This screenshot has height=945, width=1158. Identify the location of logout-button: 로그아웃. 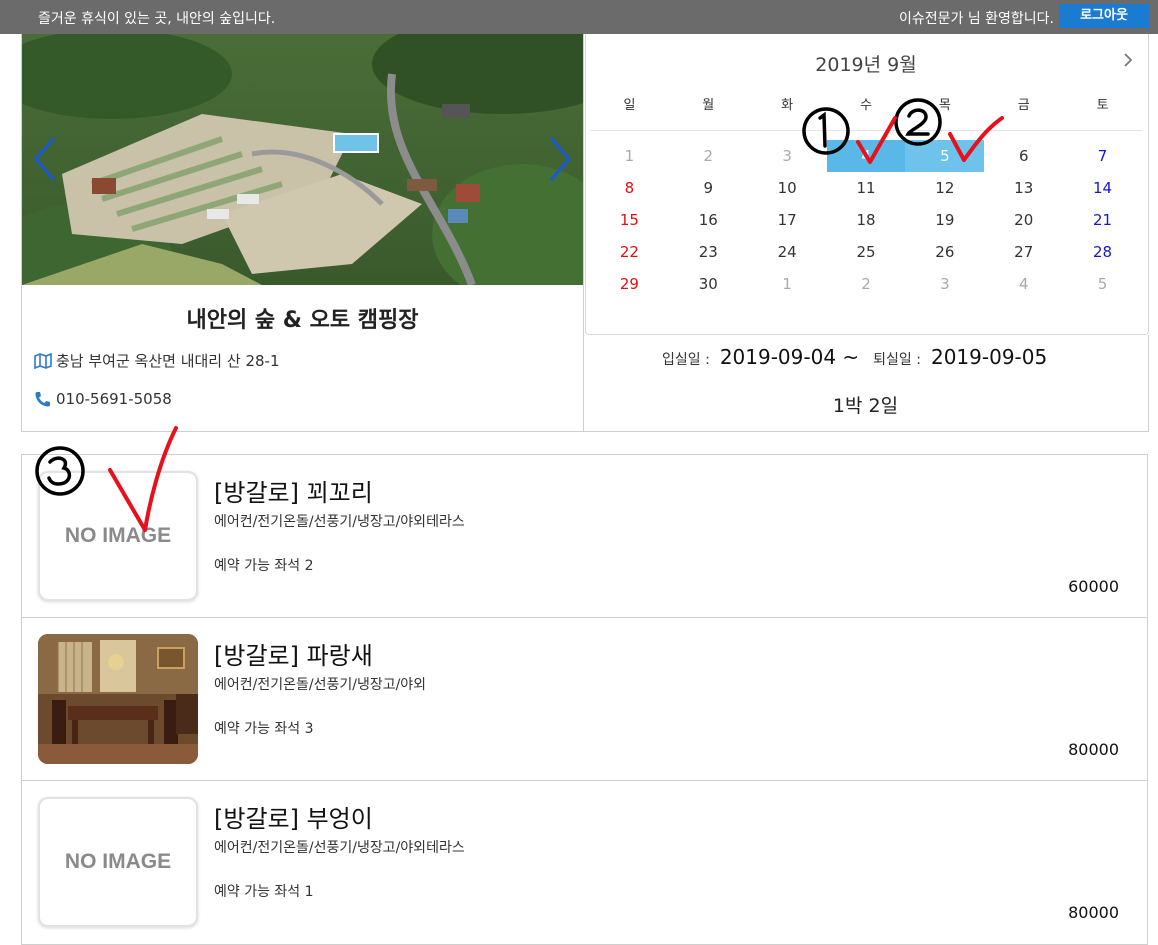
(1104, 16).